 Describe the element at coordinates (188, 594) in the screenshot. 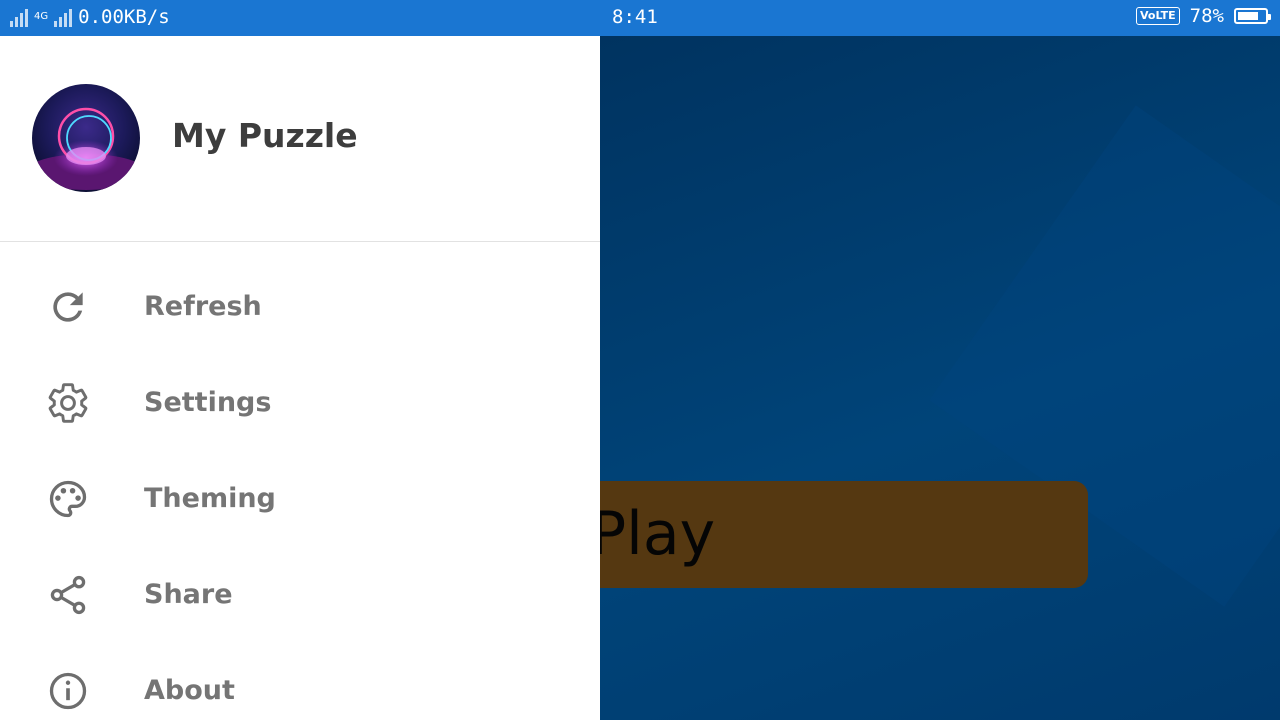

I see `menu-label: Share` at that location.